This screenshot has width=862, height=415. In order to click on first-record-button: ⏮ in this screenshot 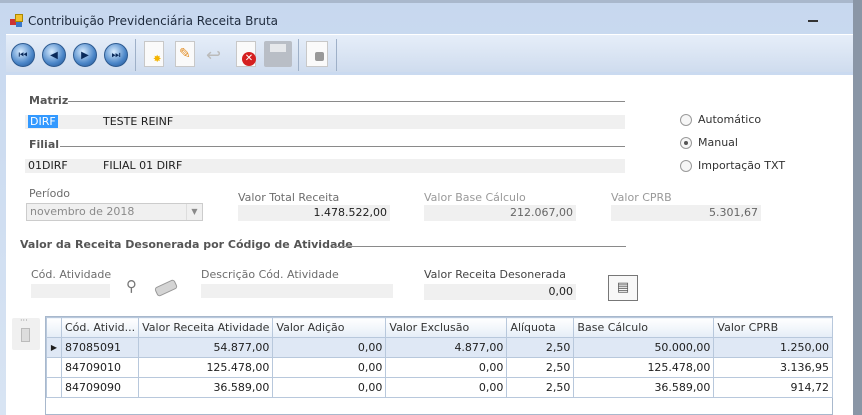, I will do `click(23, 55)`.